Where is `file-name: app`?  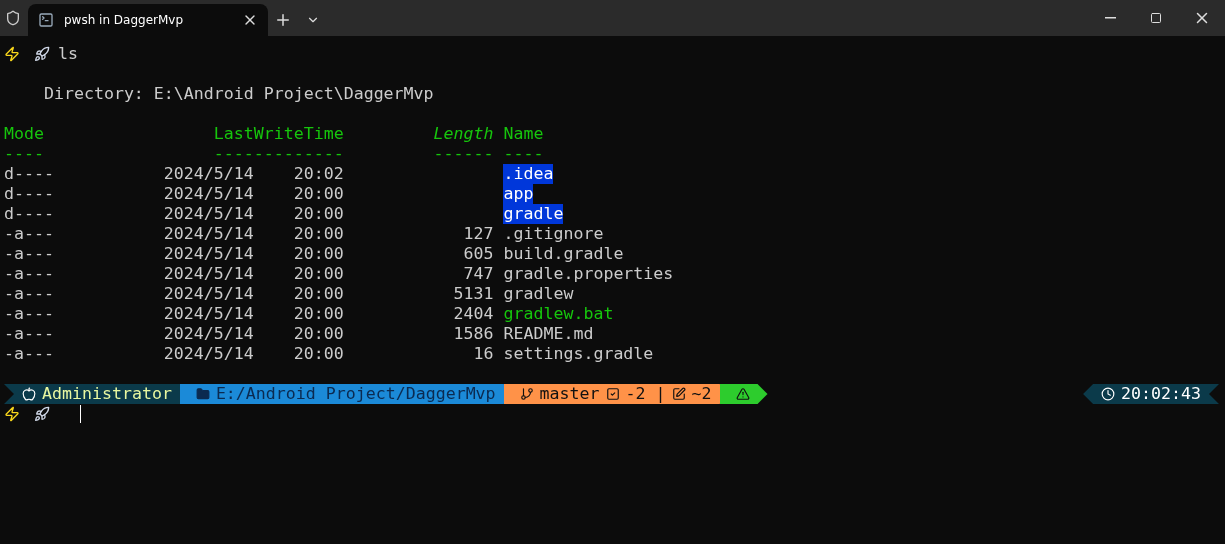
file-name: app is located at coordinates (518, 194).